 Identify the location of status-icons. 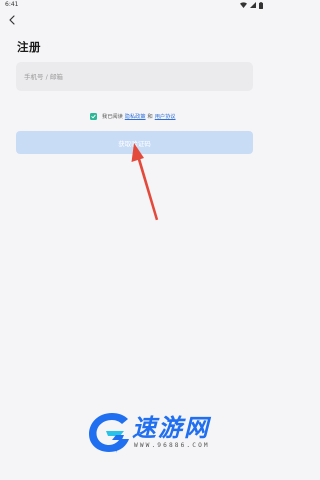
(251, 5).